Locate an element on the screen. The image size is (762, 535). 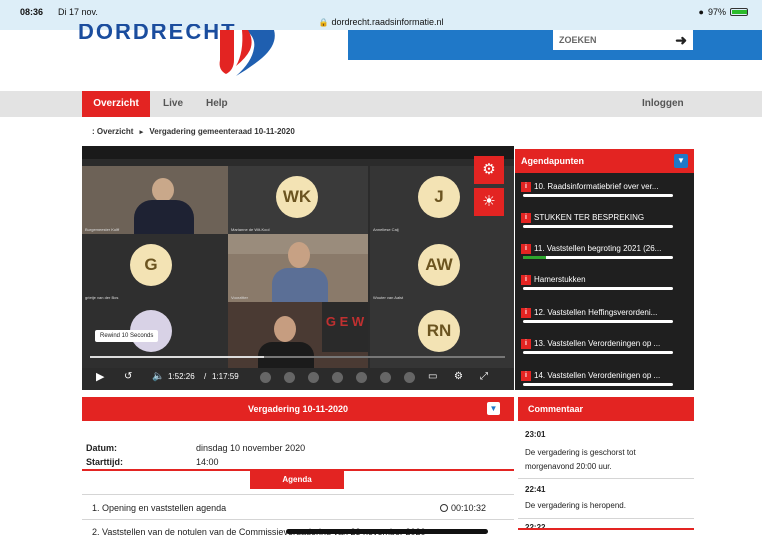
participant-tile-g: G grietje van der Bos is located at coordinates (155, 268).